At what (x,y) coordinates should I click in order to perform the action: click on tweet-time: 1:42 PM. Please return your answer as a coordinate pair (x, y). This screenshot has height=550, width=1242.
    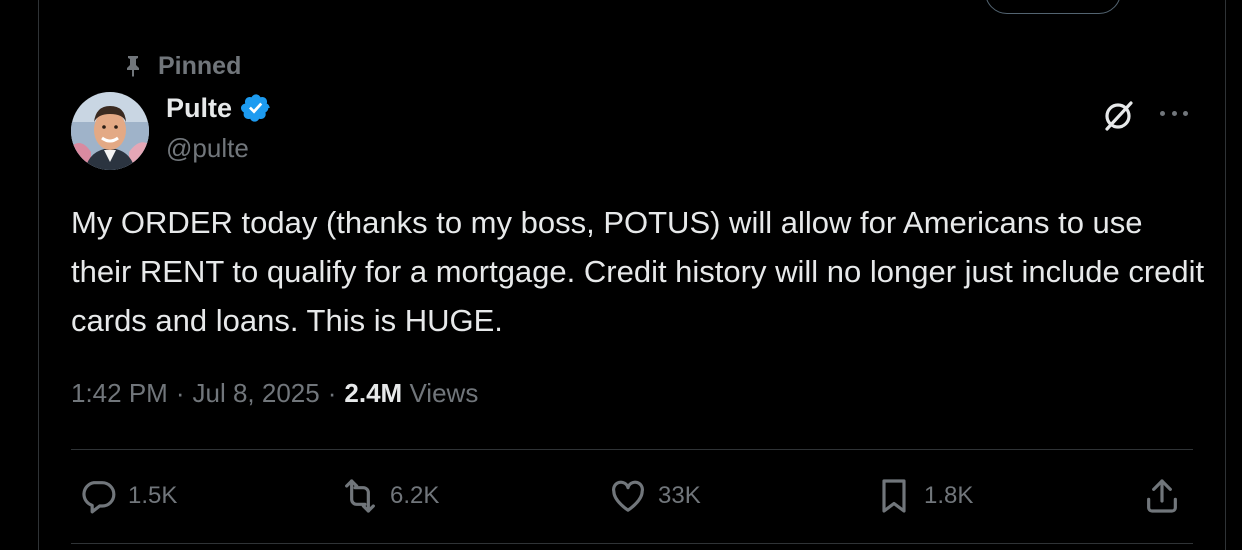
    Looking at the image, I should click on (119, 393).